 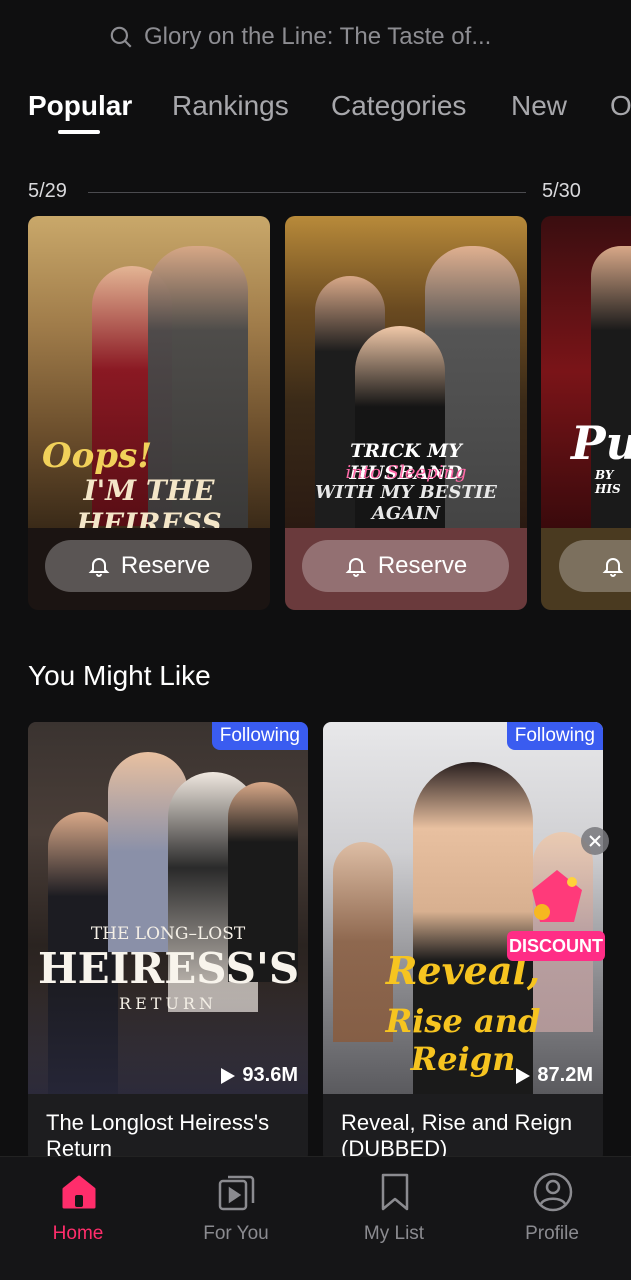 What do you see at coordinates (78, 1233) in the screenshot?
I see `nav-label: Home` at bounding box center [78, 1233].